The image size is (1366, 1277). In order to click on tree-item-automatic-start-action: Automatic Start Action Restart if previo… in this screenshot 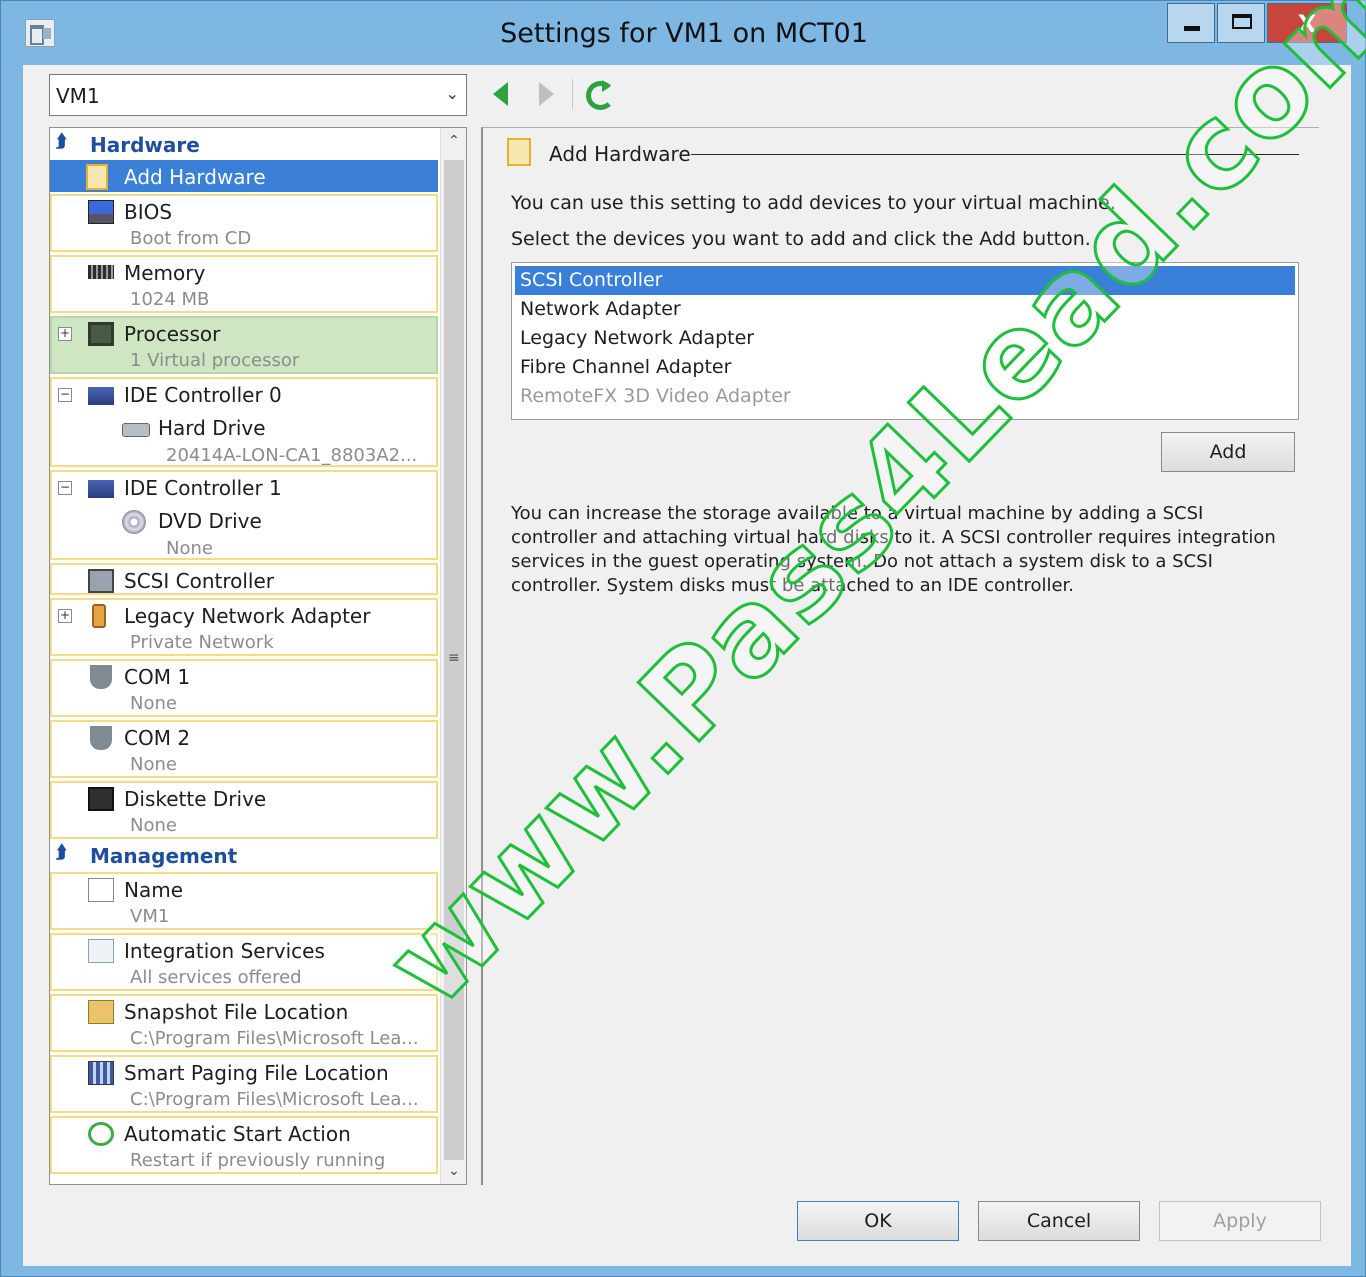, I will do `click(244, 1145)`.